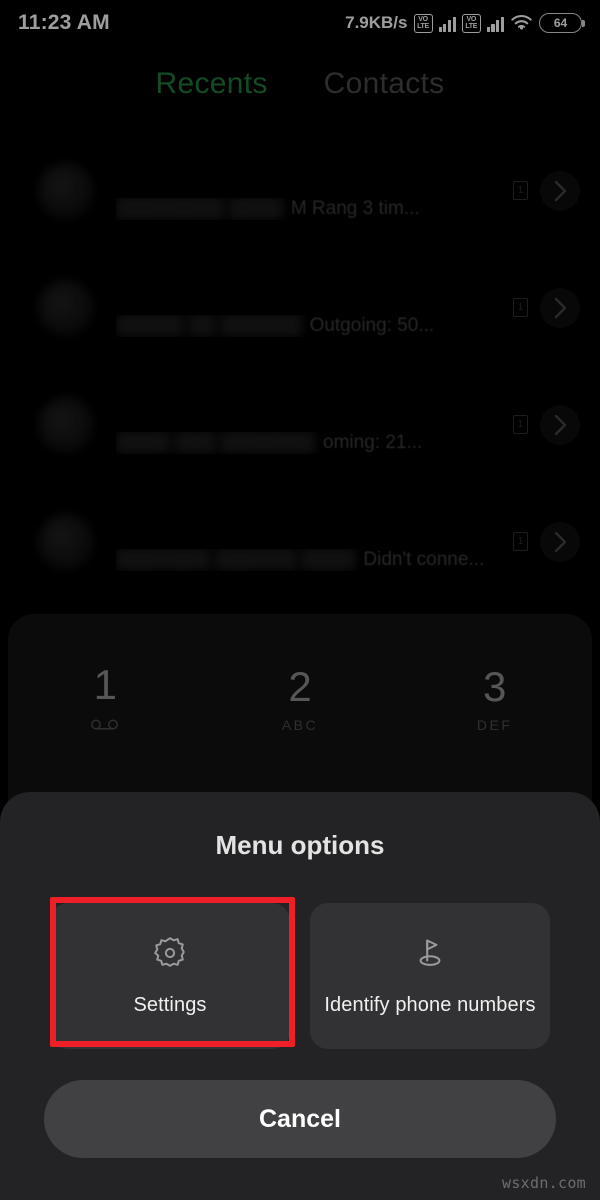 The width and height of the screenshot is (600, 1200). Describe the element at coordinates (494, 725) in the screenshot. I see `dial-letters-label: DEF` at that location.